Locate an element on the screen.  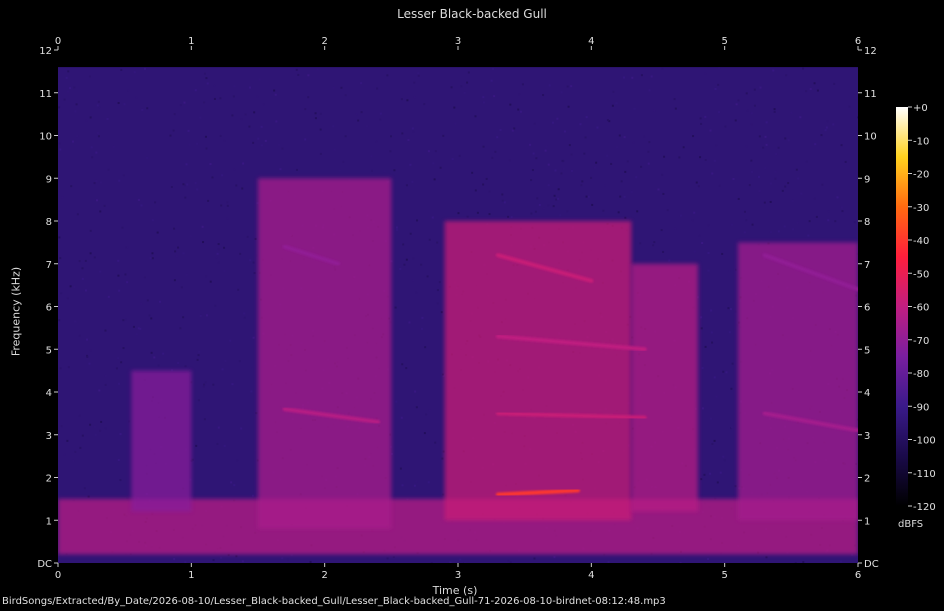
colorbar-tick-label: -90 is located at coordinates (921, 407).